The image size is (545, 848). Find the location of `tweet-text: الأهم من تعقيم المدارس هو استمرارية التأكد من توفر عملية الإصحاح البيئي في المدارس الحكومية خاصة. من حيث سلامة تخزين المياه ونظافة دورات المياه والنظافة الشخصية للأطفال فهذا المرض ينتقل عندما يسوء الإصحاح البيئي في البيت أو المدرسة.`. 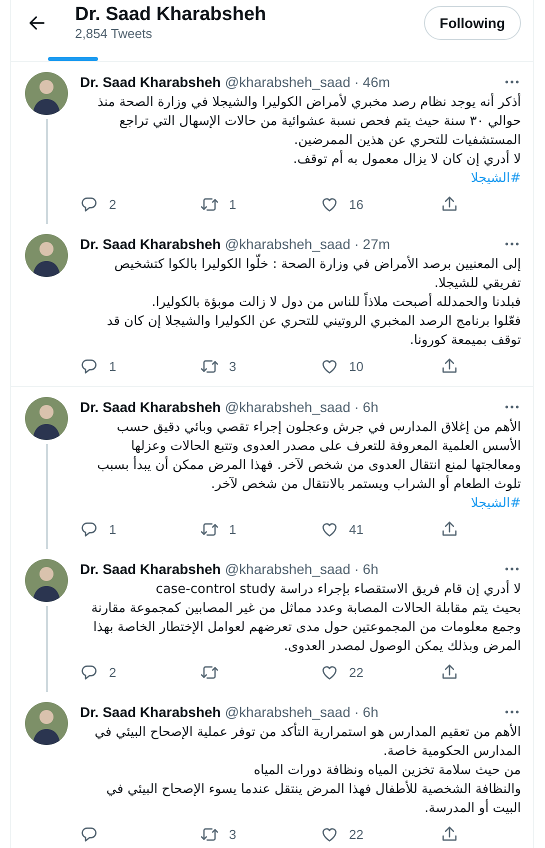

tweet-text: الأهم من تعقيم المدارس هو استمرارية التأكد من توفر عملية الإصحاح البيئي في المدارس الحكومية خاصة. من حيث سلامة تخزين المياه ونظافة دورات المياه والنظافة الشخصية للأطفال فهذا المرض ينتقل عندما يسوء الإصحاح البيئي في البيت أو المدرسة. is located at coordinates (300, 770).